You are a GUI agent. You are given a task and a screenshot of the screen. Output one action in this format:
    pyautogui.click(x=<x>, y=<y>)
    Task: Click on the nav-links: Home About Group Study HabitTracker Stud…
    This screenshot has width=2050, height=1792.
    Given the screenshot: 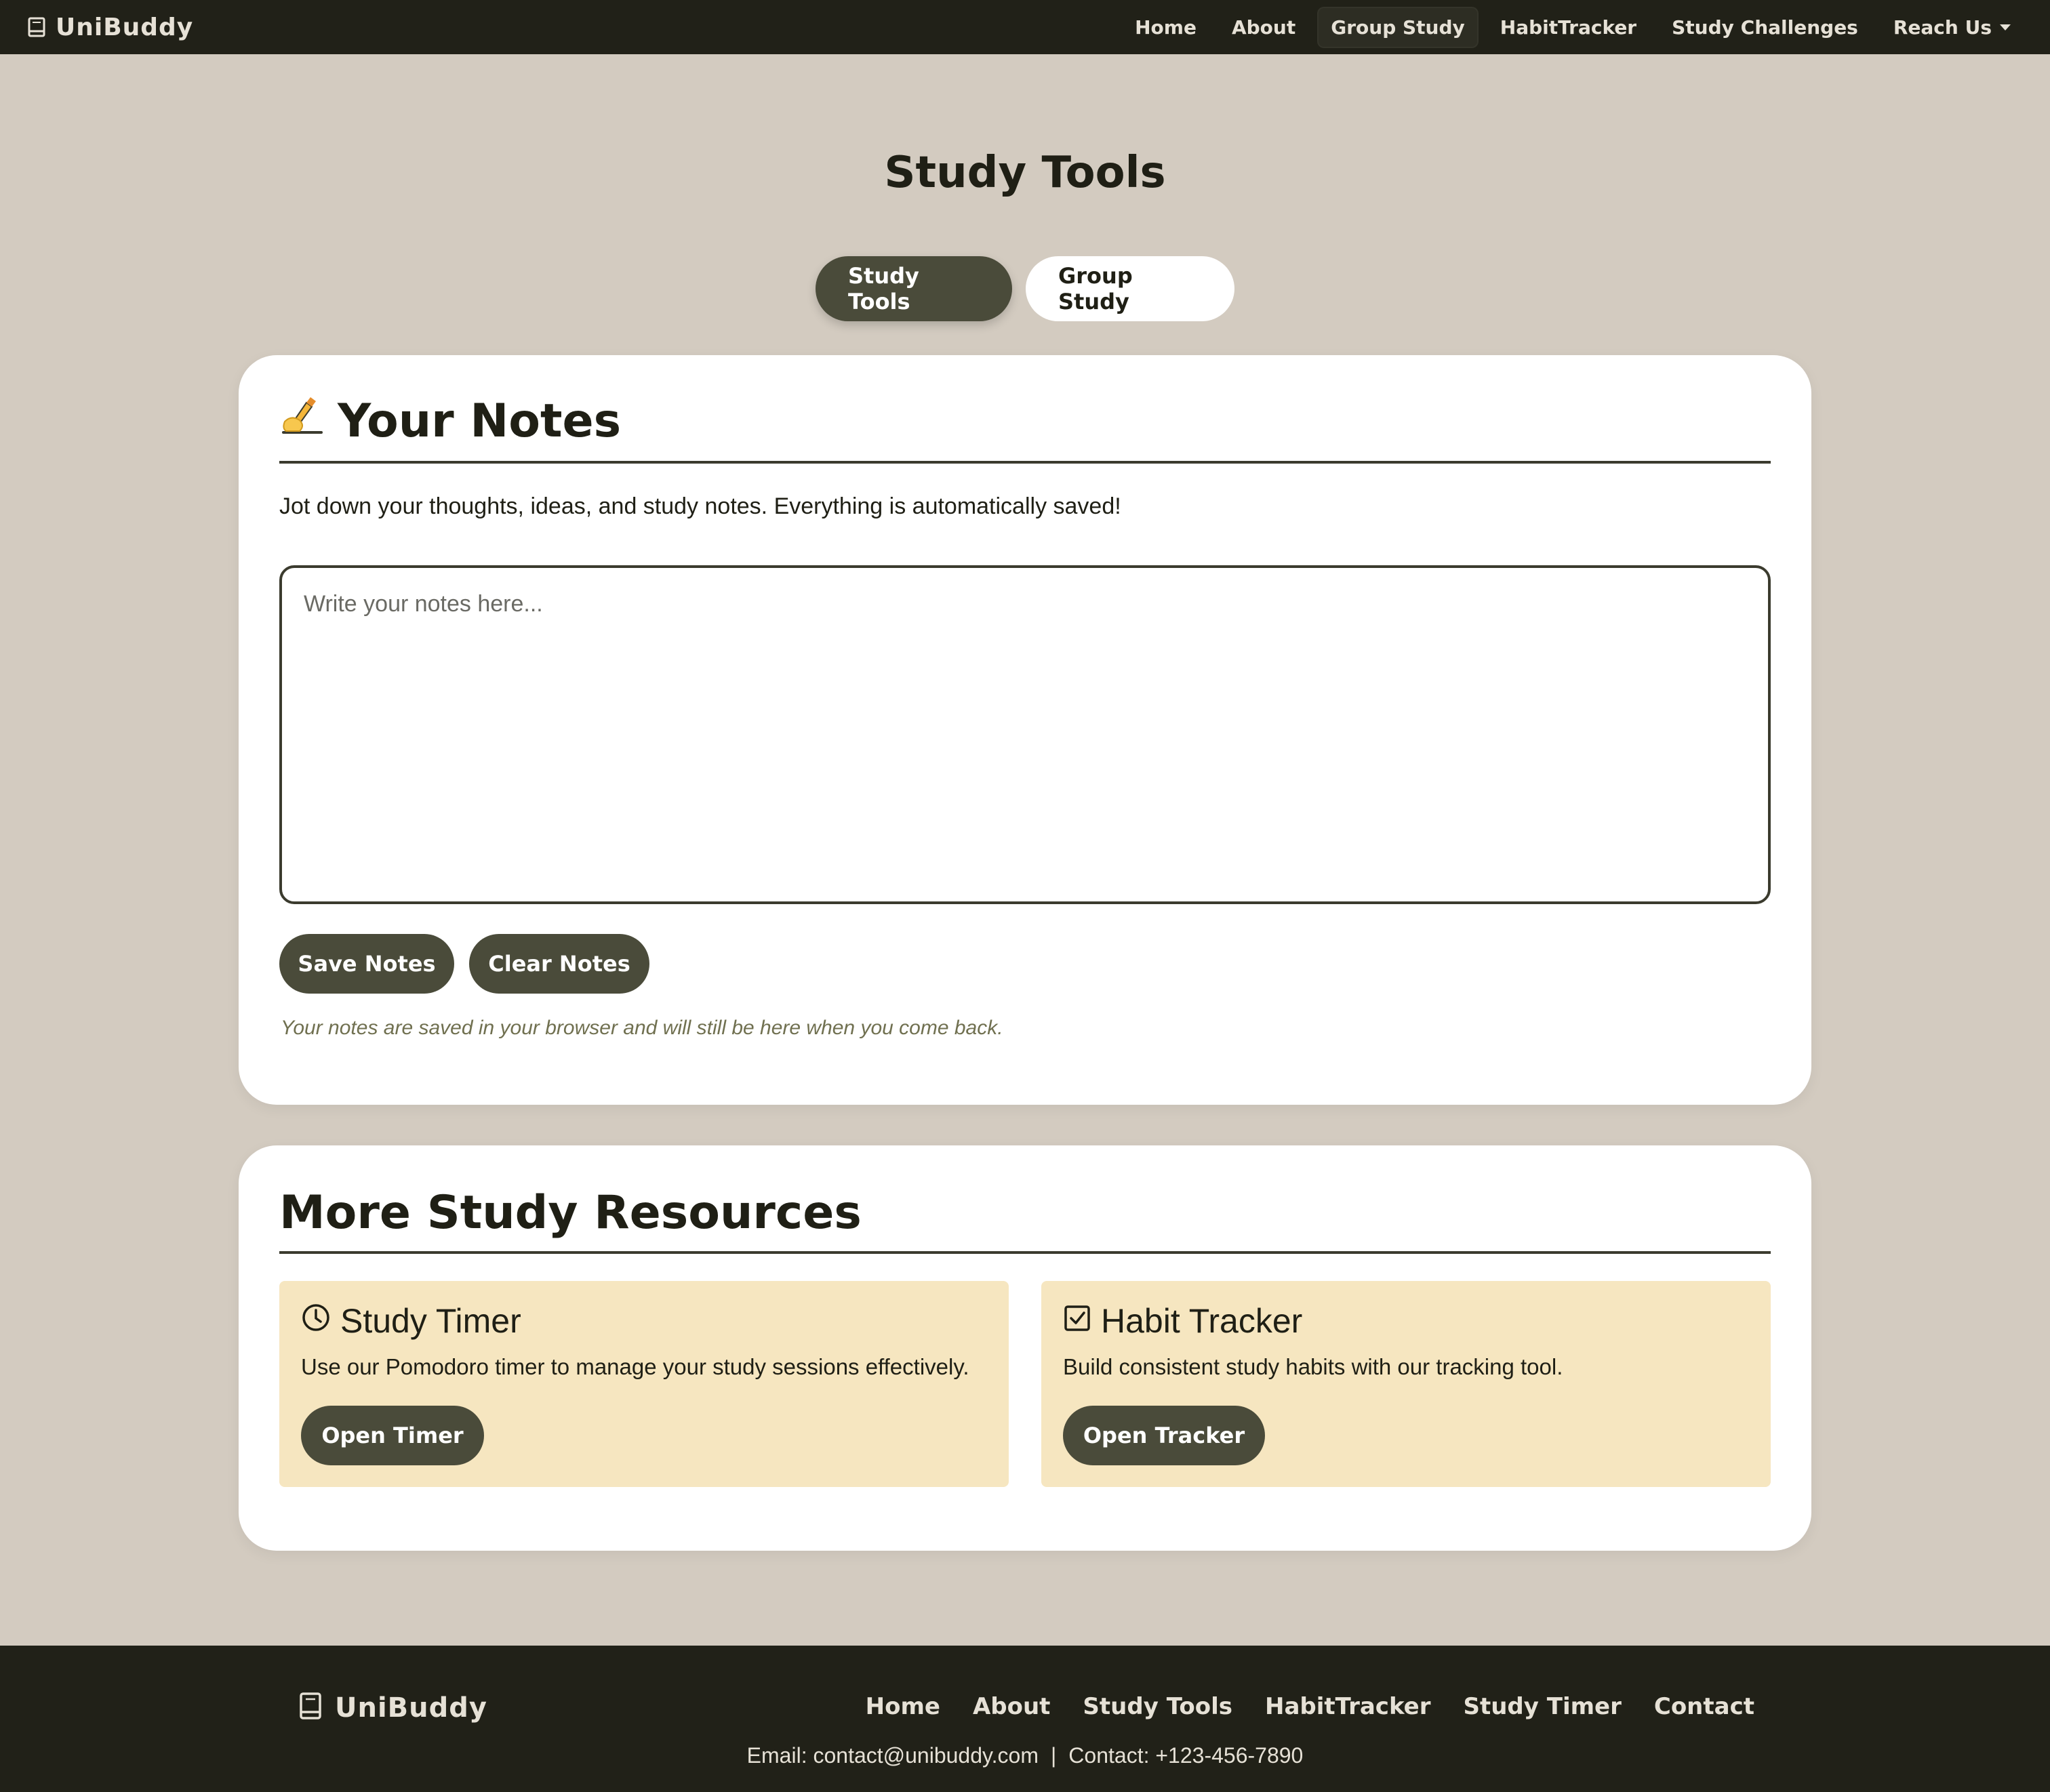 What is the action you would take?
    pyautogui.click(x=1573, y=27)
    